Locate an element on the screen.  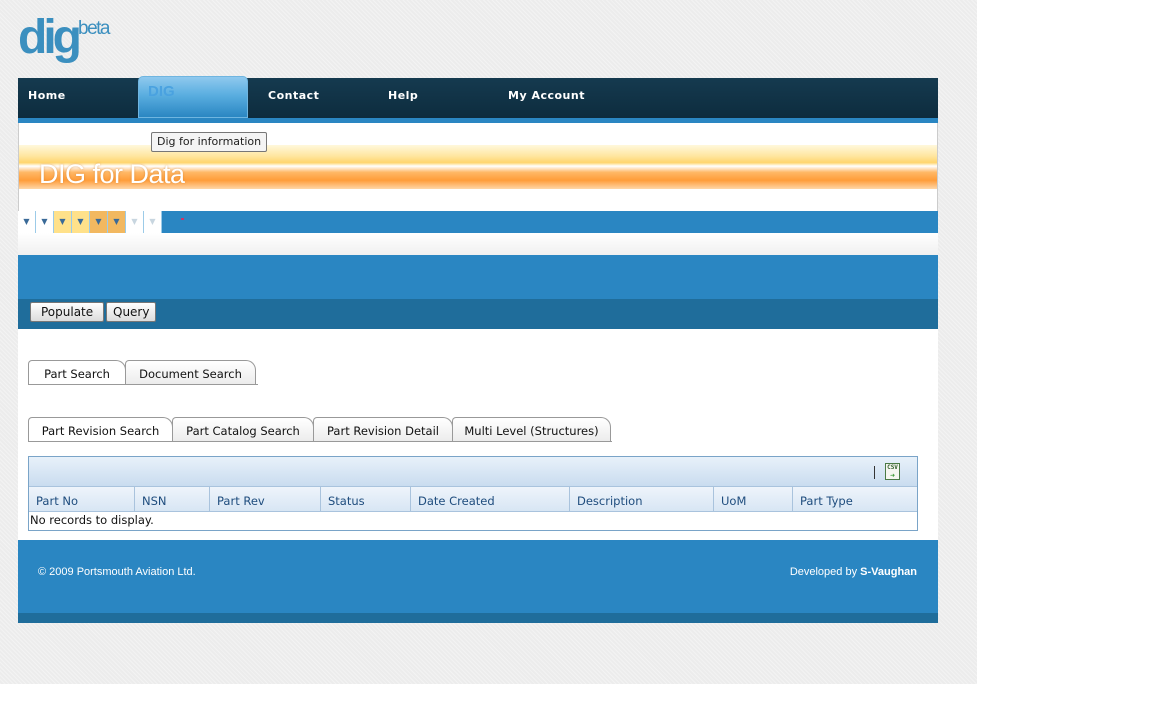
menu-marker is located at coordinates (182, 219).